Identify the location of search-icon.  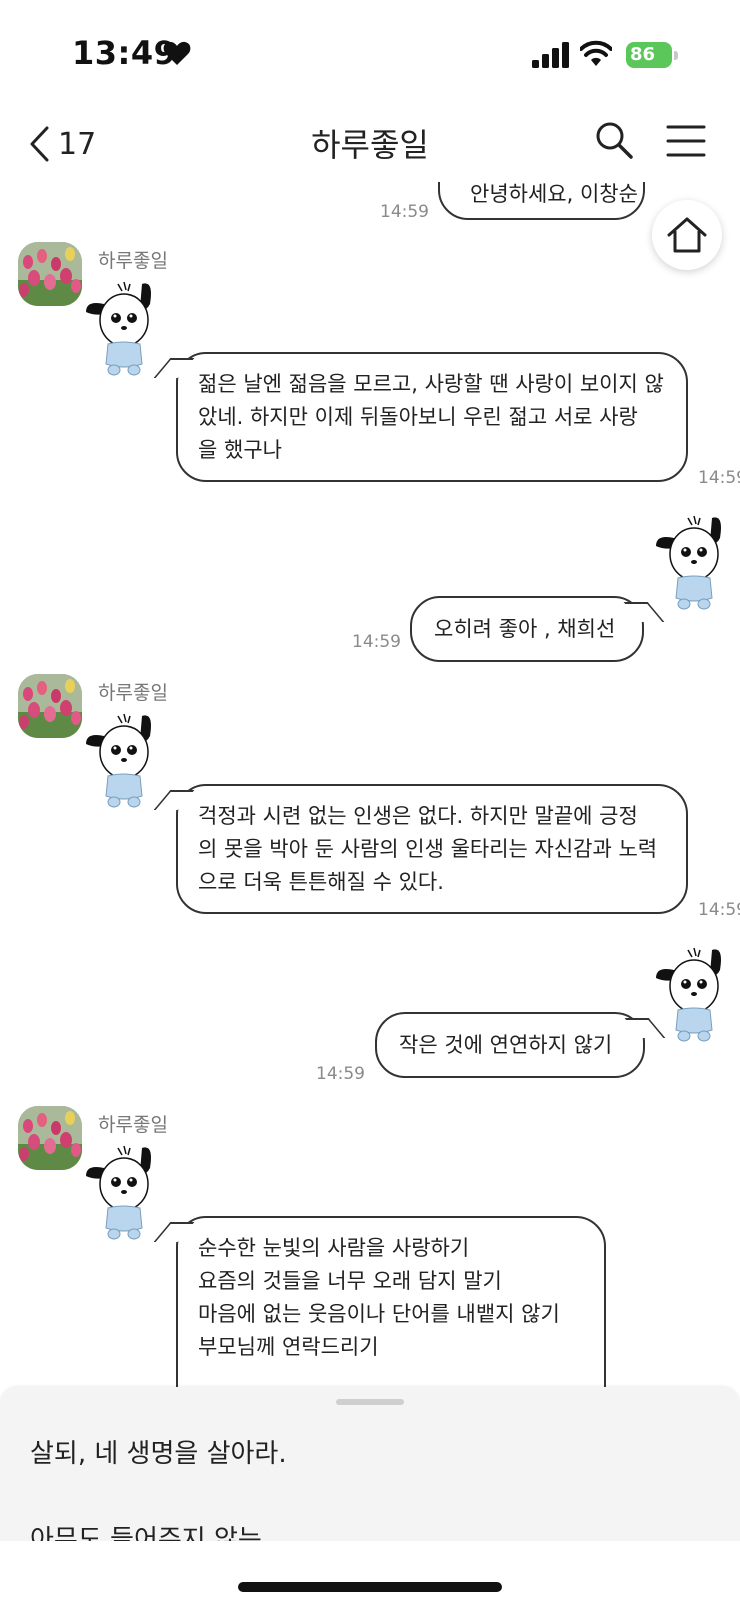
(614, 140).